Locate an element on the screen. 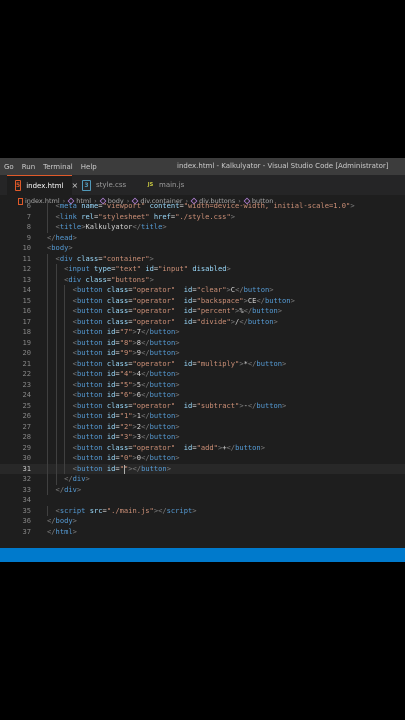 This screenshot has width=405, height=720. code-line: 37 </html> is located at coordinates (202, 532).